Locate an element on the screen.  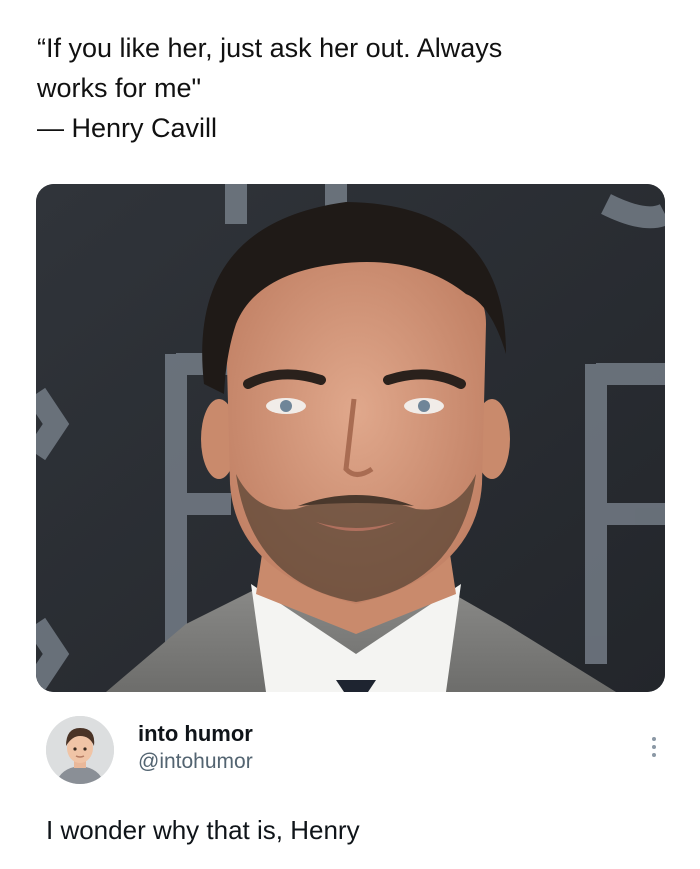
post-text: I wonder why that is, Henry is located at coordinates (203, 830).